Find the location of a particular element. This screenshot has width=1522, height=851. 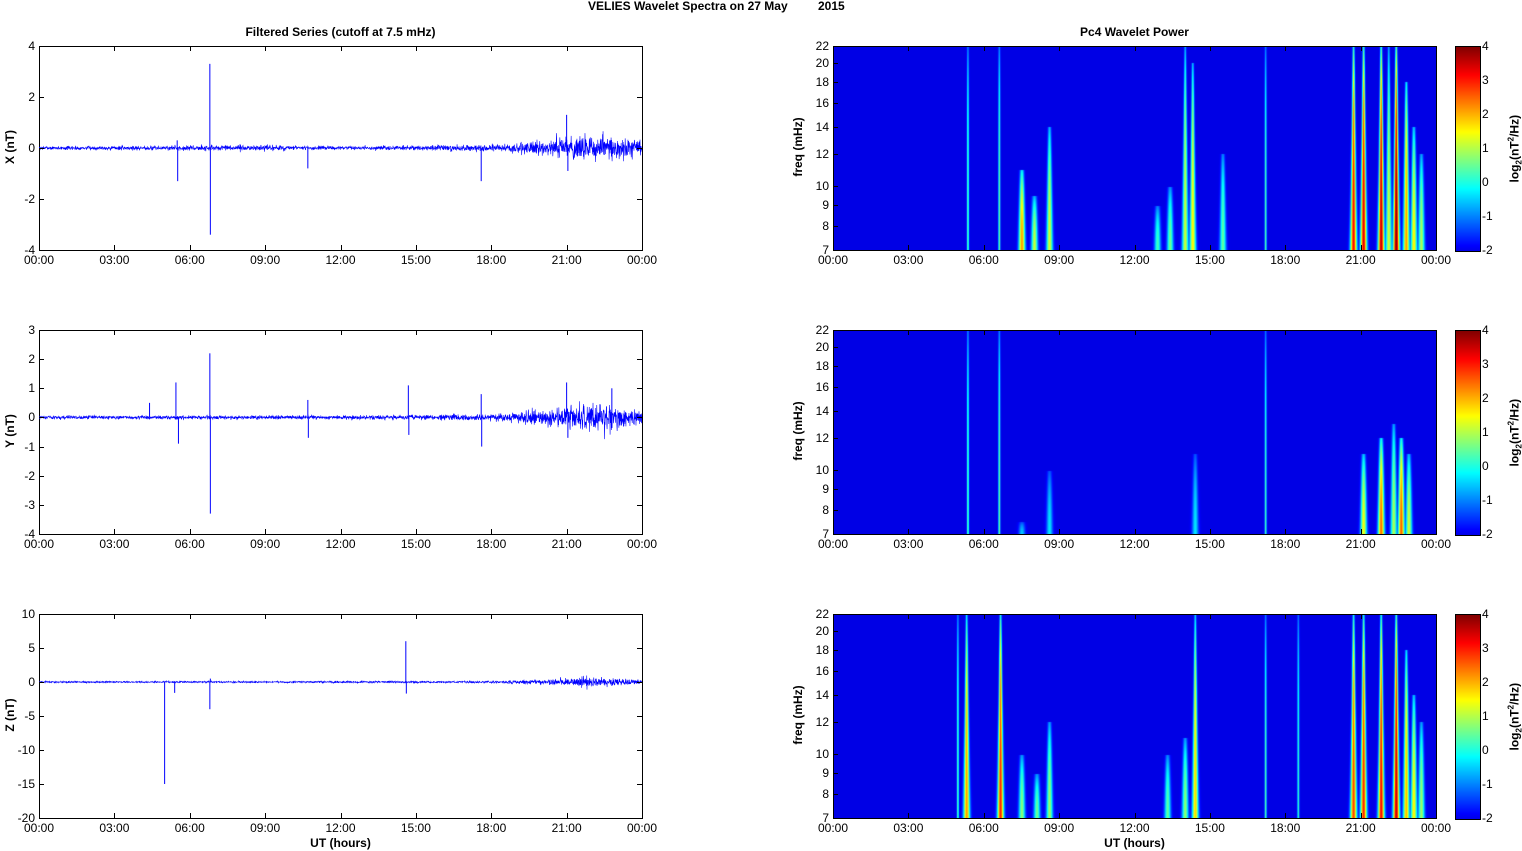

y-tick-label: 8 is located at coordinates (825, 510).